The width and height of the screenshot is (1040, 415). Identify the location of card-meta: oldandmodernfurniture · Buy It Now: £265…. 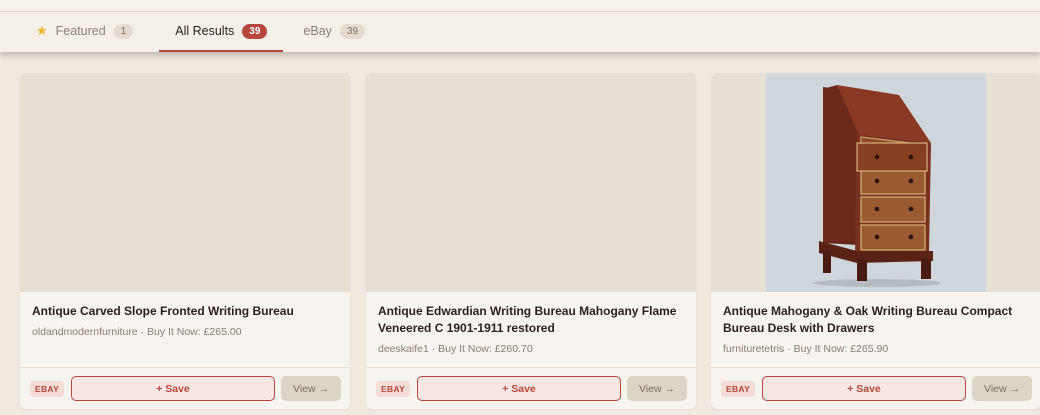
(137, 332).